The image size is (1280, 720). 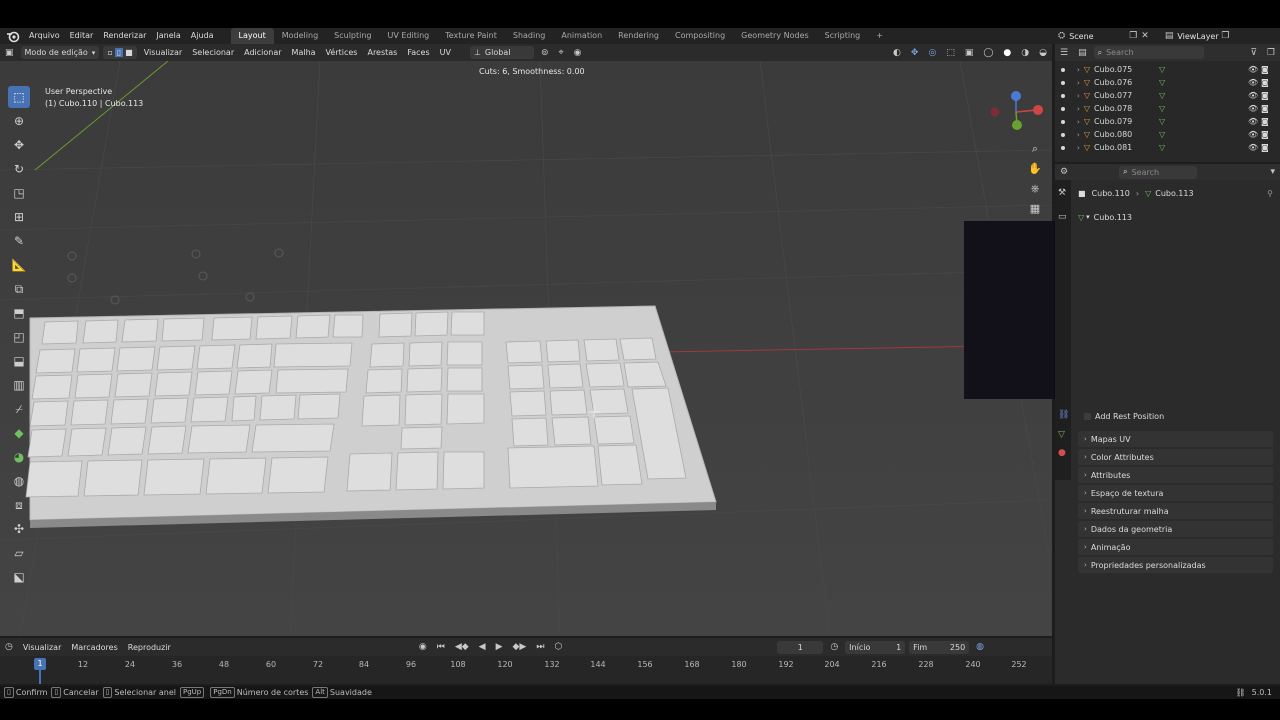 I want to click on vertex-select-icon: ▫, so click(x=109, y=52).